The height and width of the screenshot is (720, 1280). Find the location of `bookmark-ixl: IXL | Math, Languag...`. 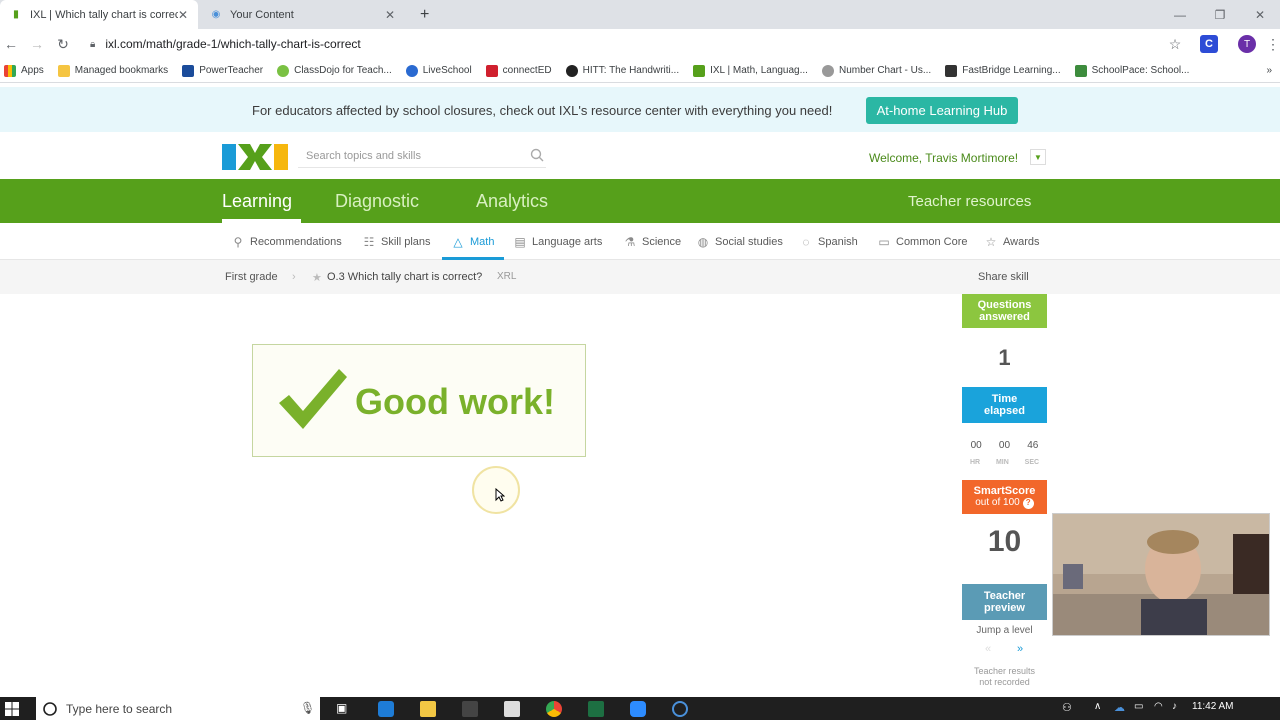

bookmark-ixl: IXL | Math, Languag... is located at coordinates (750, 70).